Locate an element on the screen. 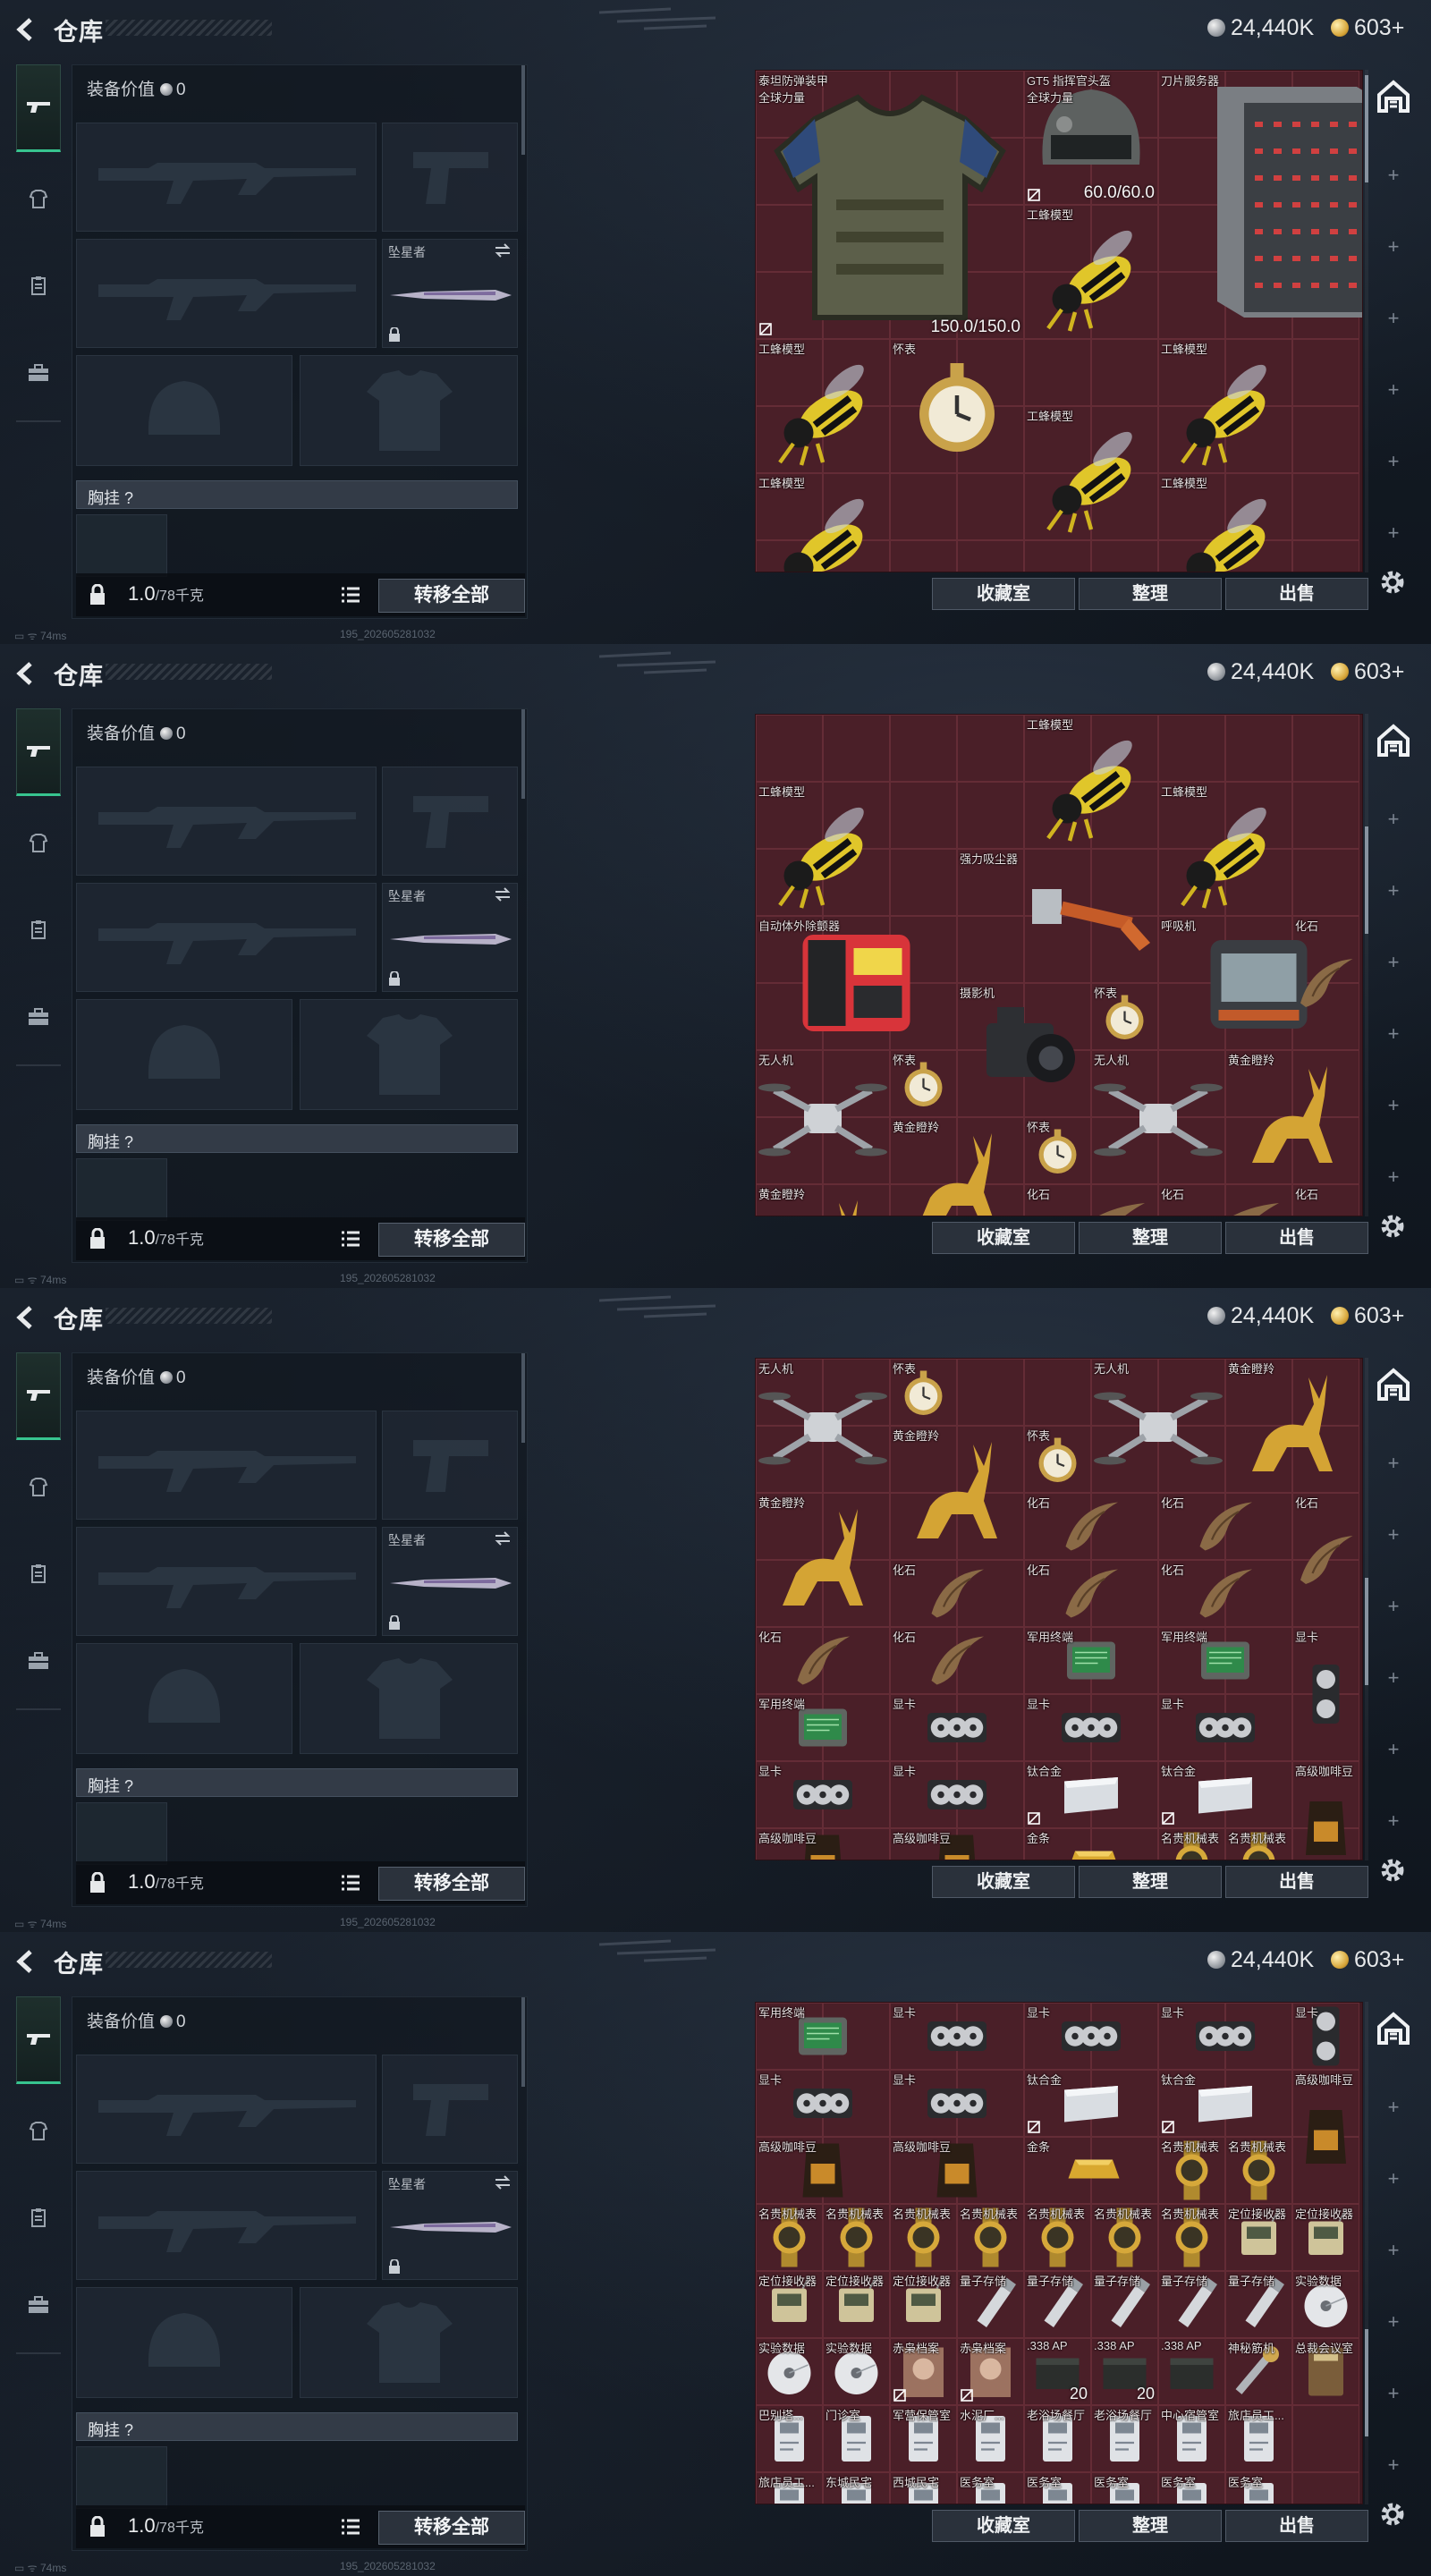  storage-item-key: 老浴场餐厅 is located at coordinates (1057, 2438).